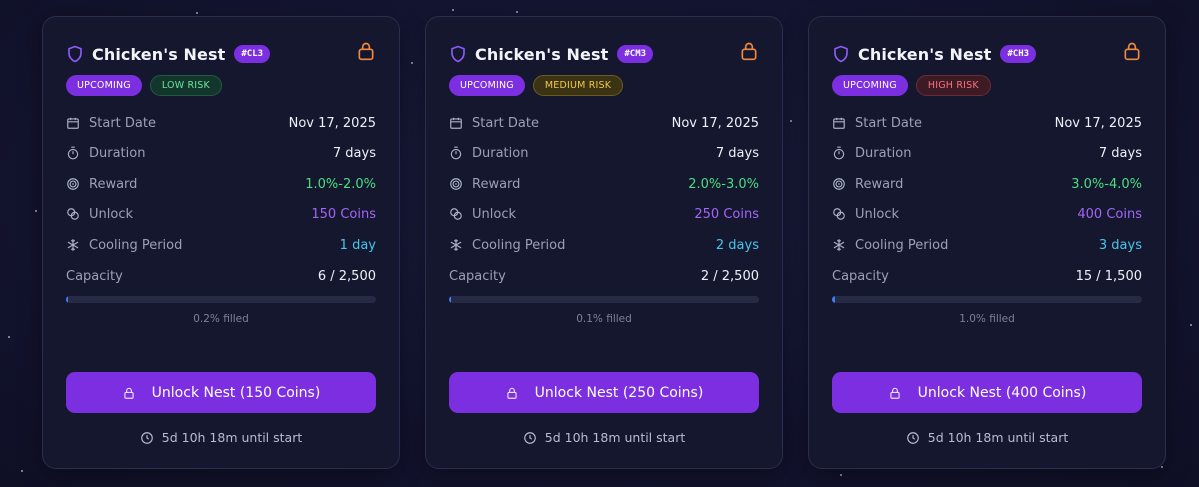  I want to click on cooling-value: 1 day, so click(357, 245).